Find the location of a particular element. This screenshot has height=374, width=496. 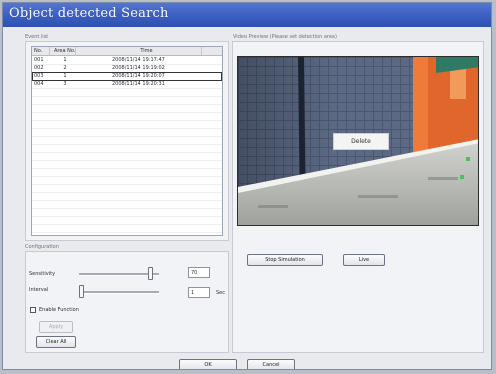

row-no: 004 is located at coordinates (39, 84).